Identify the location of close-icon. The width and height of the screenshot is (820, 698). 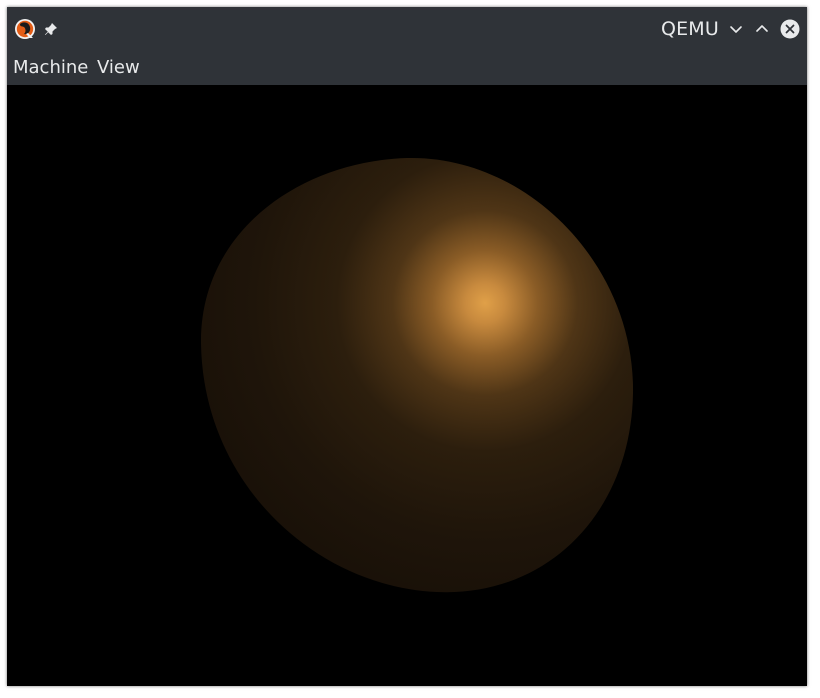
(790, 29).